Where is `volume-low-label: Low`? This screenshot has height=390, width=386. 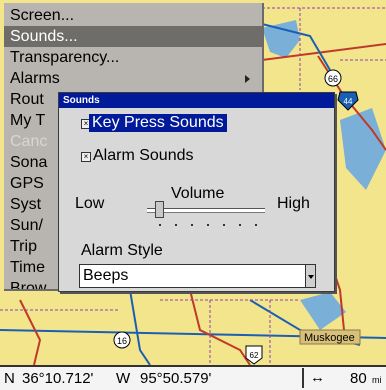
volume-low-label: Low is located at coordinates (90, 203).